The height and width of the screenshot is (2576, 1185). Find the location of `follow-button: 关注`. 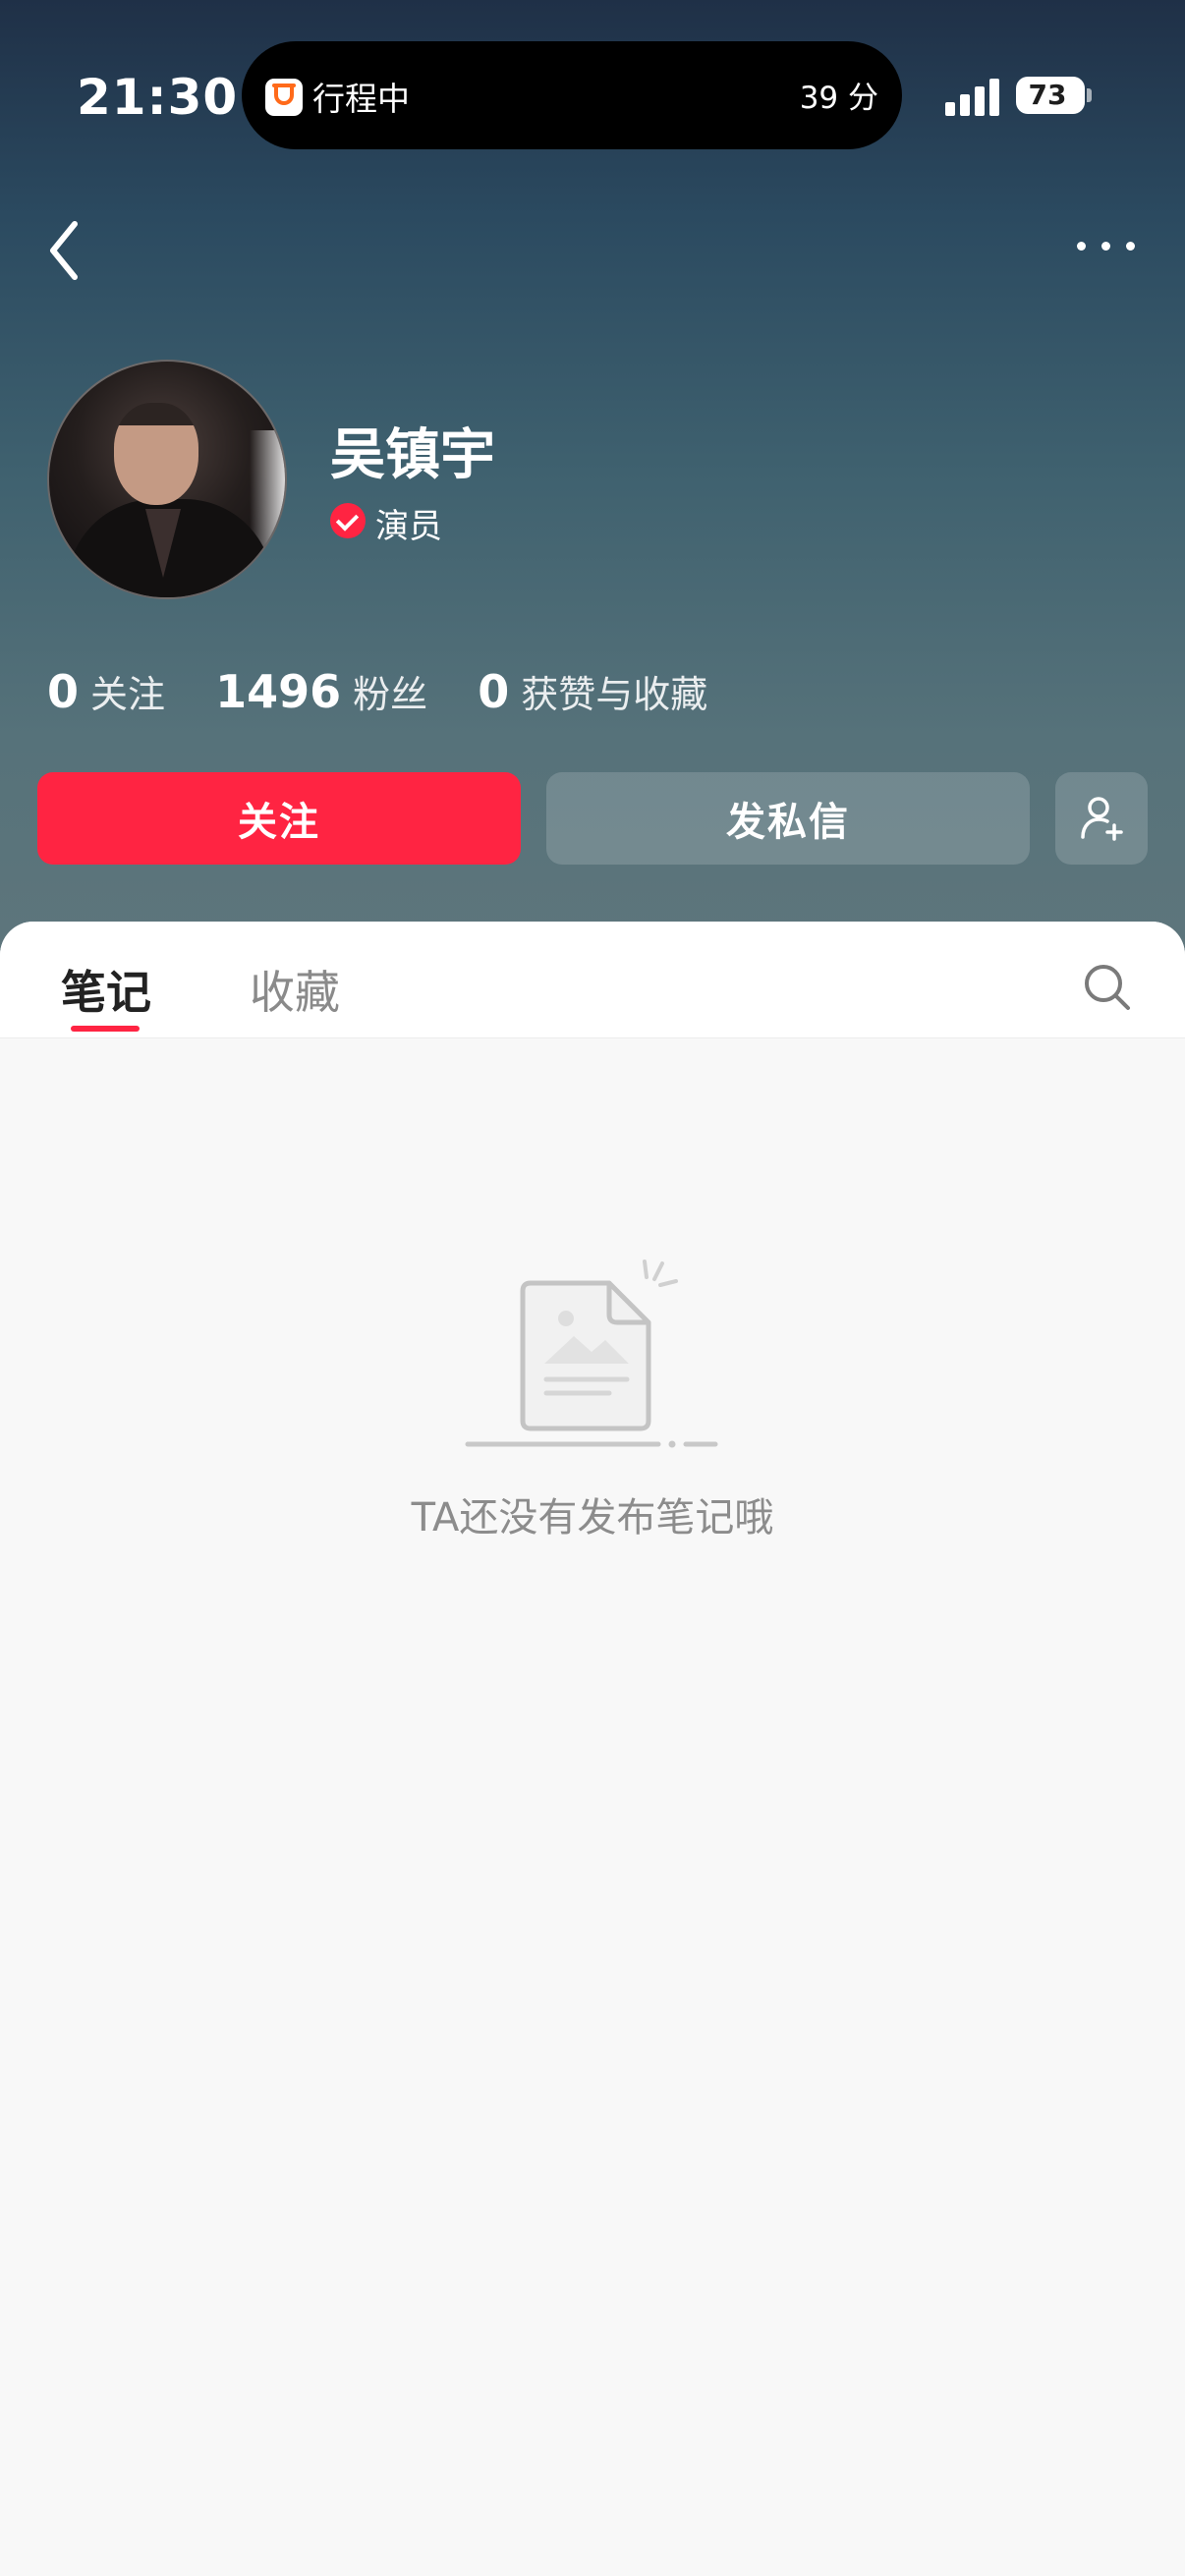

follow-button: 关注 is located at coordinates (279, 818).